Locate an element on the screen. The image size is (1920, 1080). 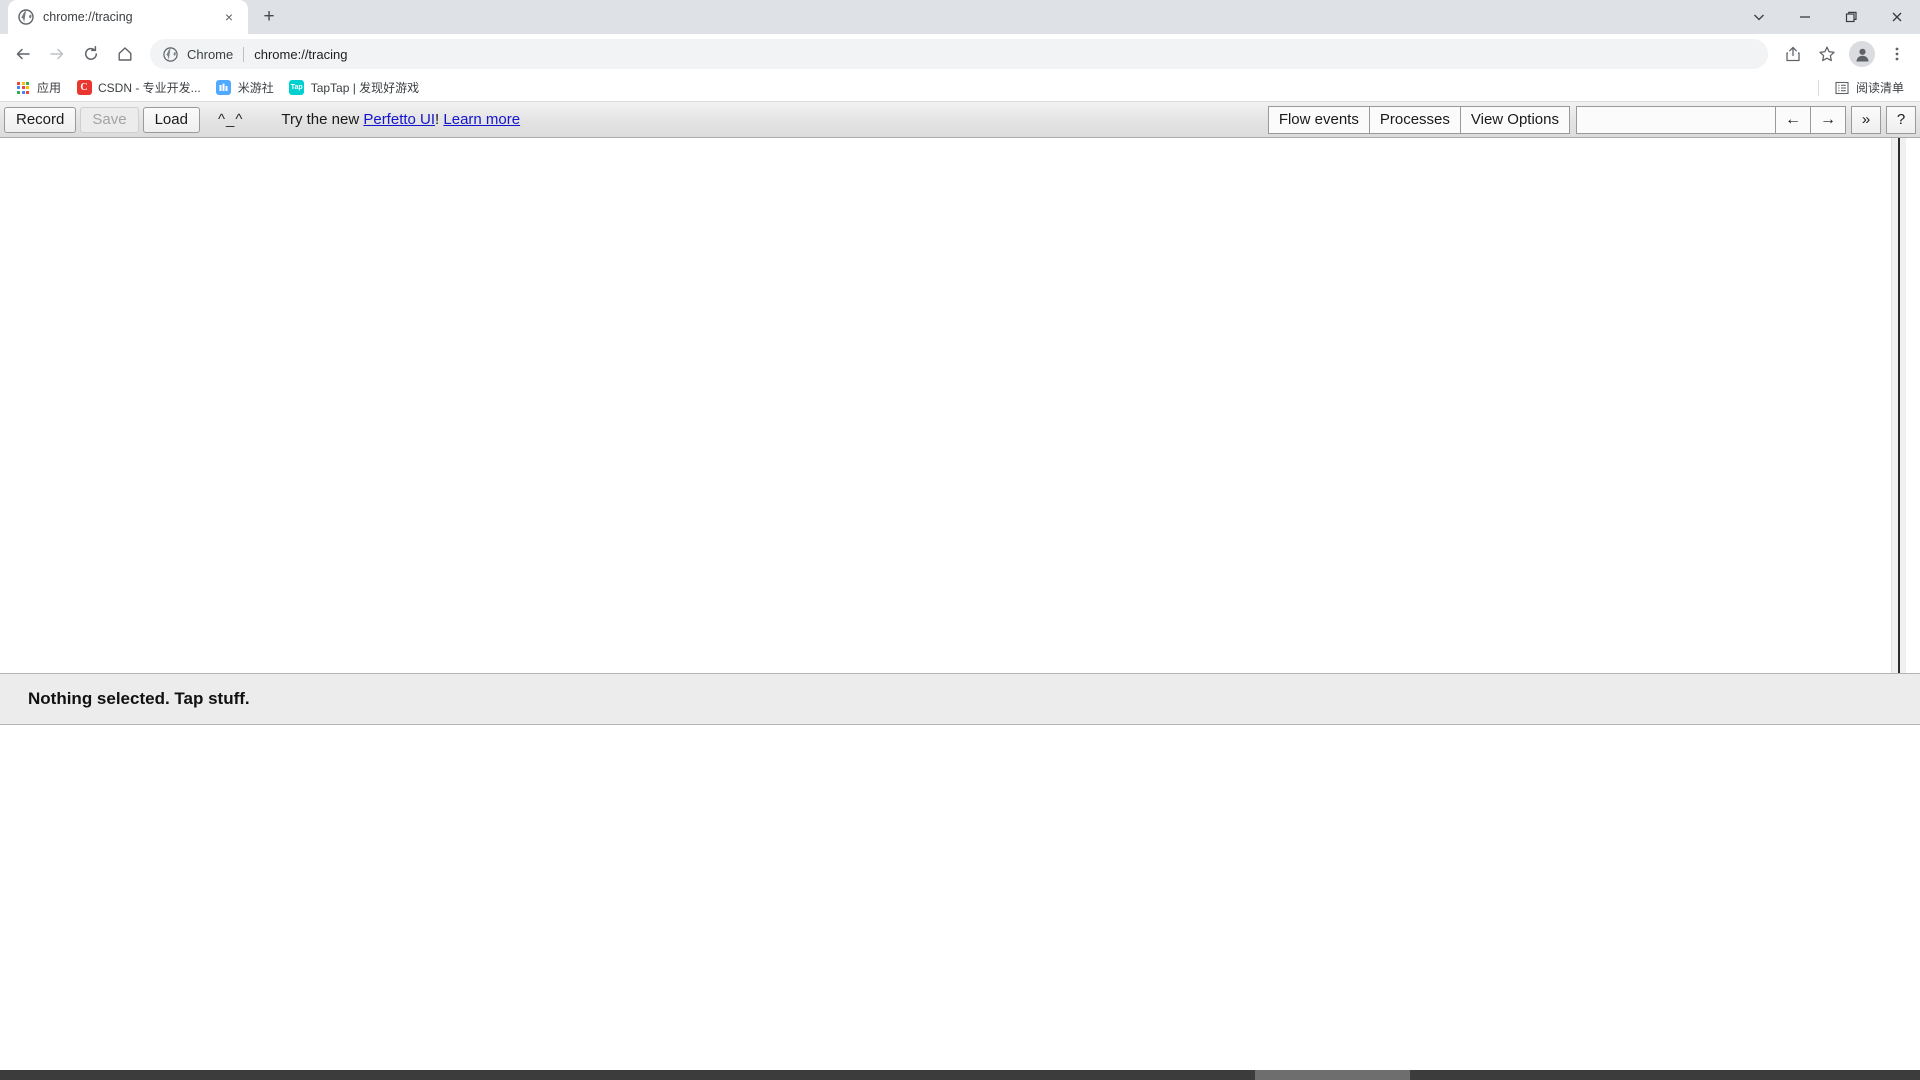
navbar-actions is located at coordinates (1845, 54).